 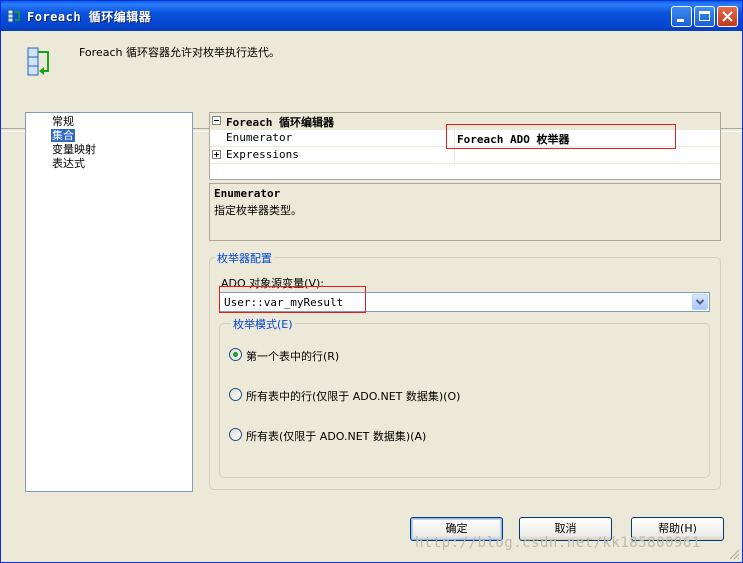 What do you see at coordinates (259, 137) in the screenshot?
I see `property-name: Enumerator` at bounding box center [259, 137].